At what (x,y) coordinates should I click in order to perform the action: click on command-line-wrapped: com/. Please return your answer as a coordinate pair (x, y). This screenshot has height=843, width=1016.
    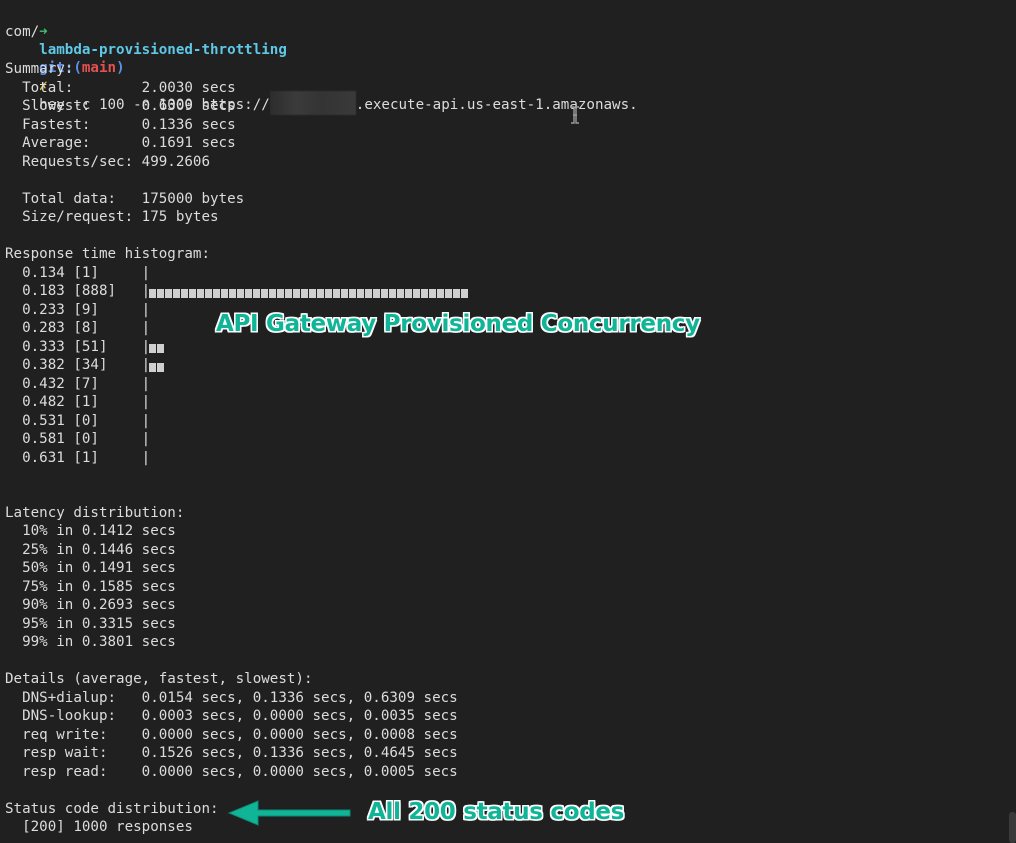
    Looking at the image, I should click on (22, 32).